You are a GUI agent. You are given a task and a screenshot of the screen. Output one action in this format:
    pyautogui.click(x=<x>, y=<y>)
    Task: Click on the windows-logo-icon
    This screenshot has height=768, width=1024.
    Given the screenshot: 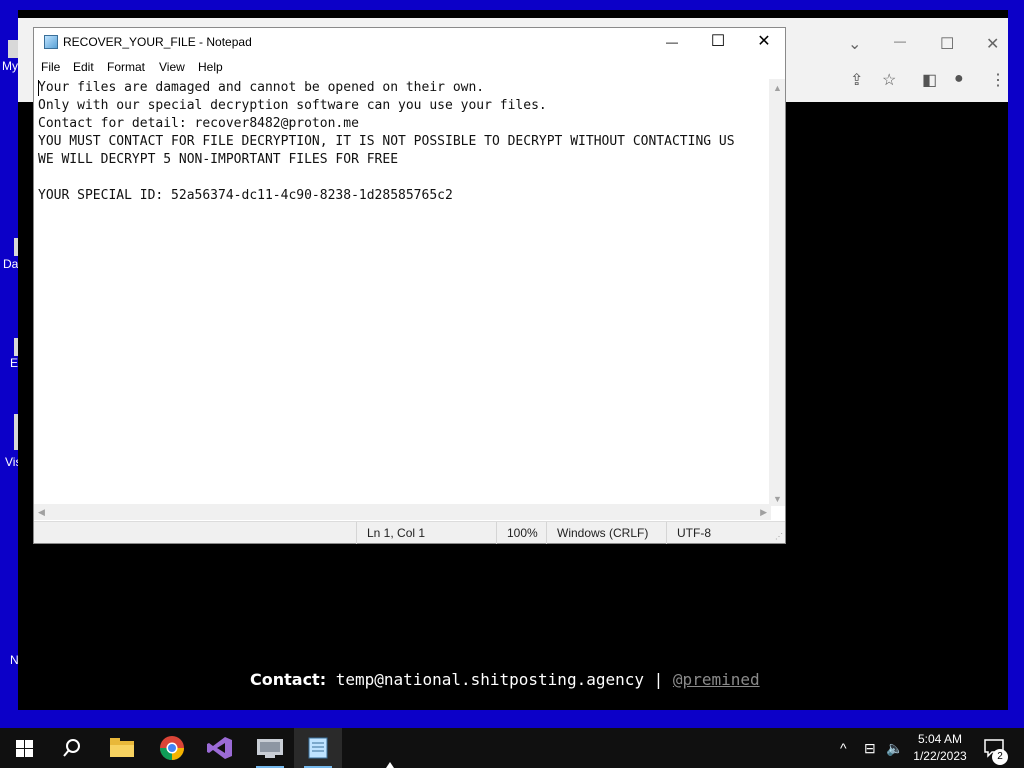 What is the action you would take?
    pyautogui.click(x=24, y=748)
    